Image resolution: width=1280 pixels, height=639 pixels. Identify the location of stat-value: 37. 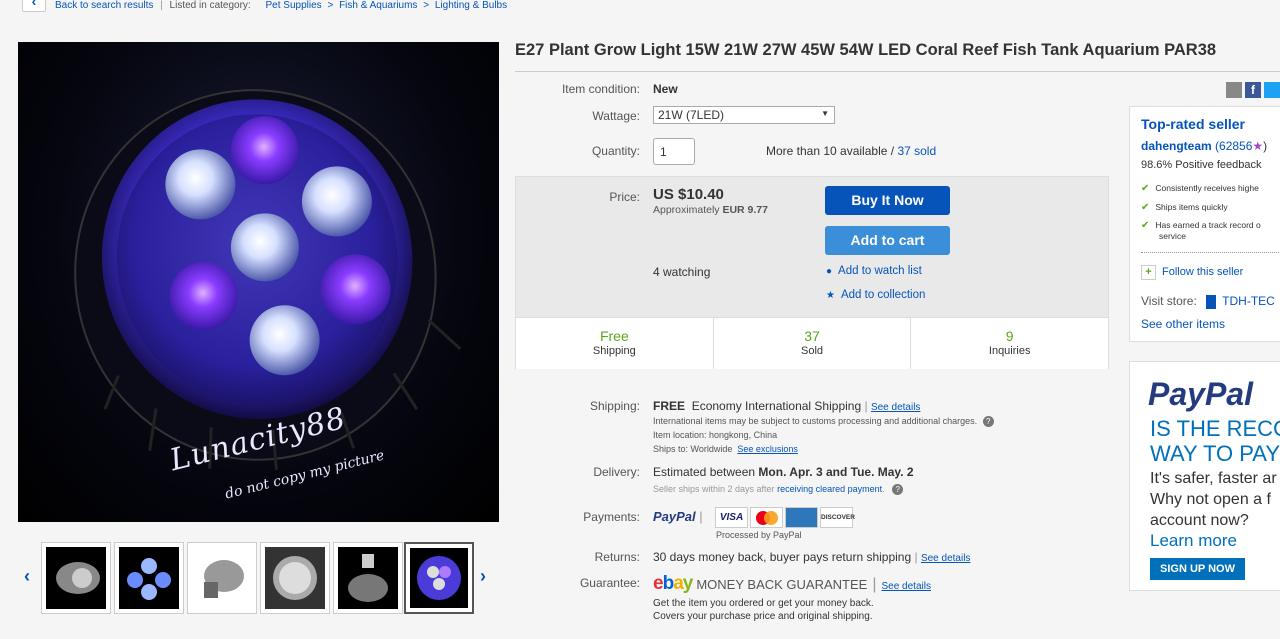
(812, 336).